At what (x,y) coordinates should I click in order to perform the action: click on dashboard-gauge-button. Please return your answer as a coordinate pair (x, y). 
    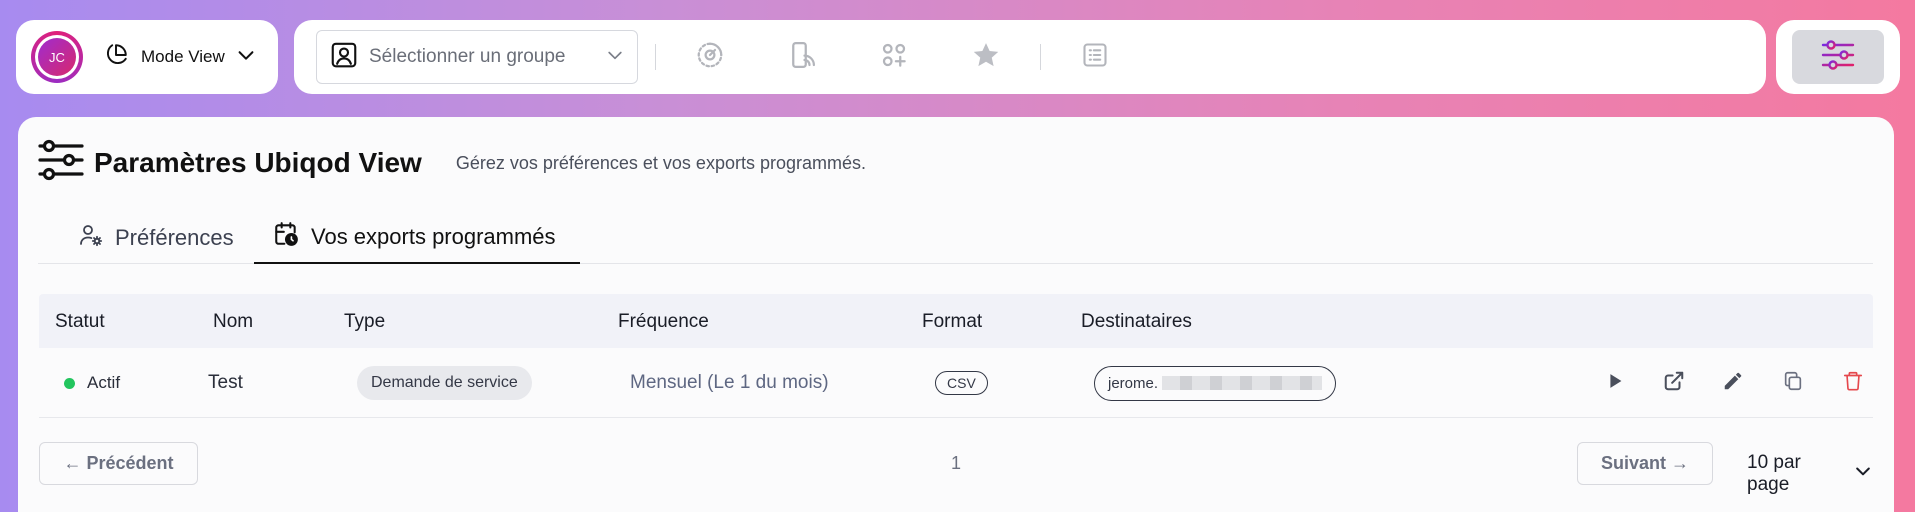
    Looking at the image, I should click on (710, 57).